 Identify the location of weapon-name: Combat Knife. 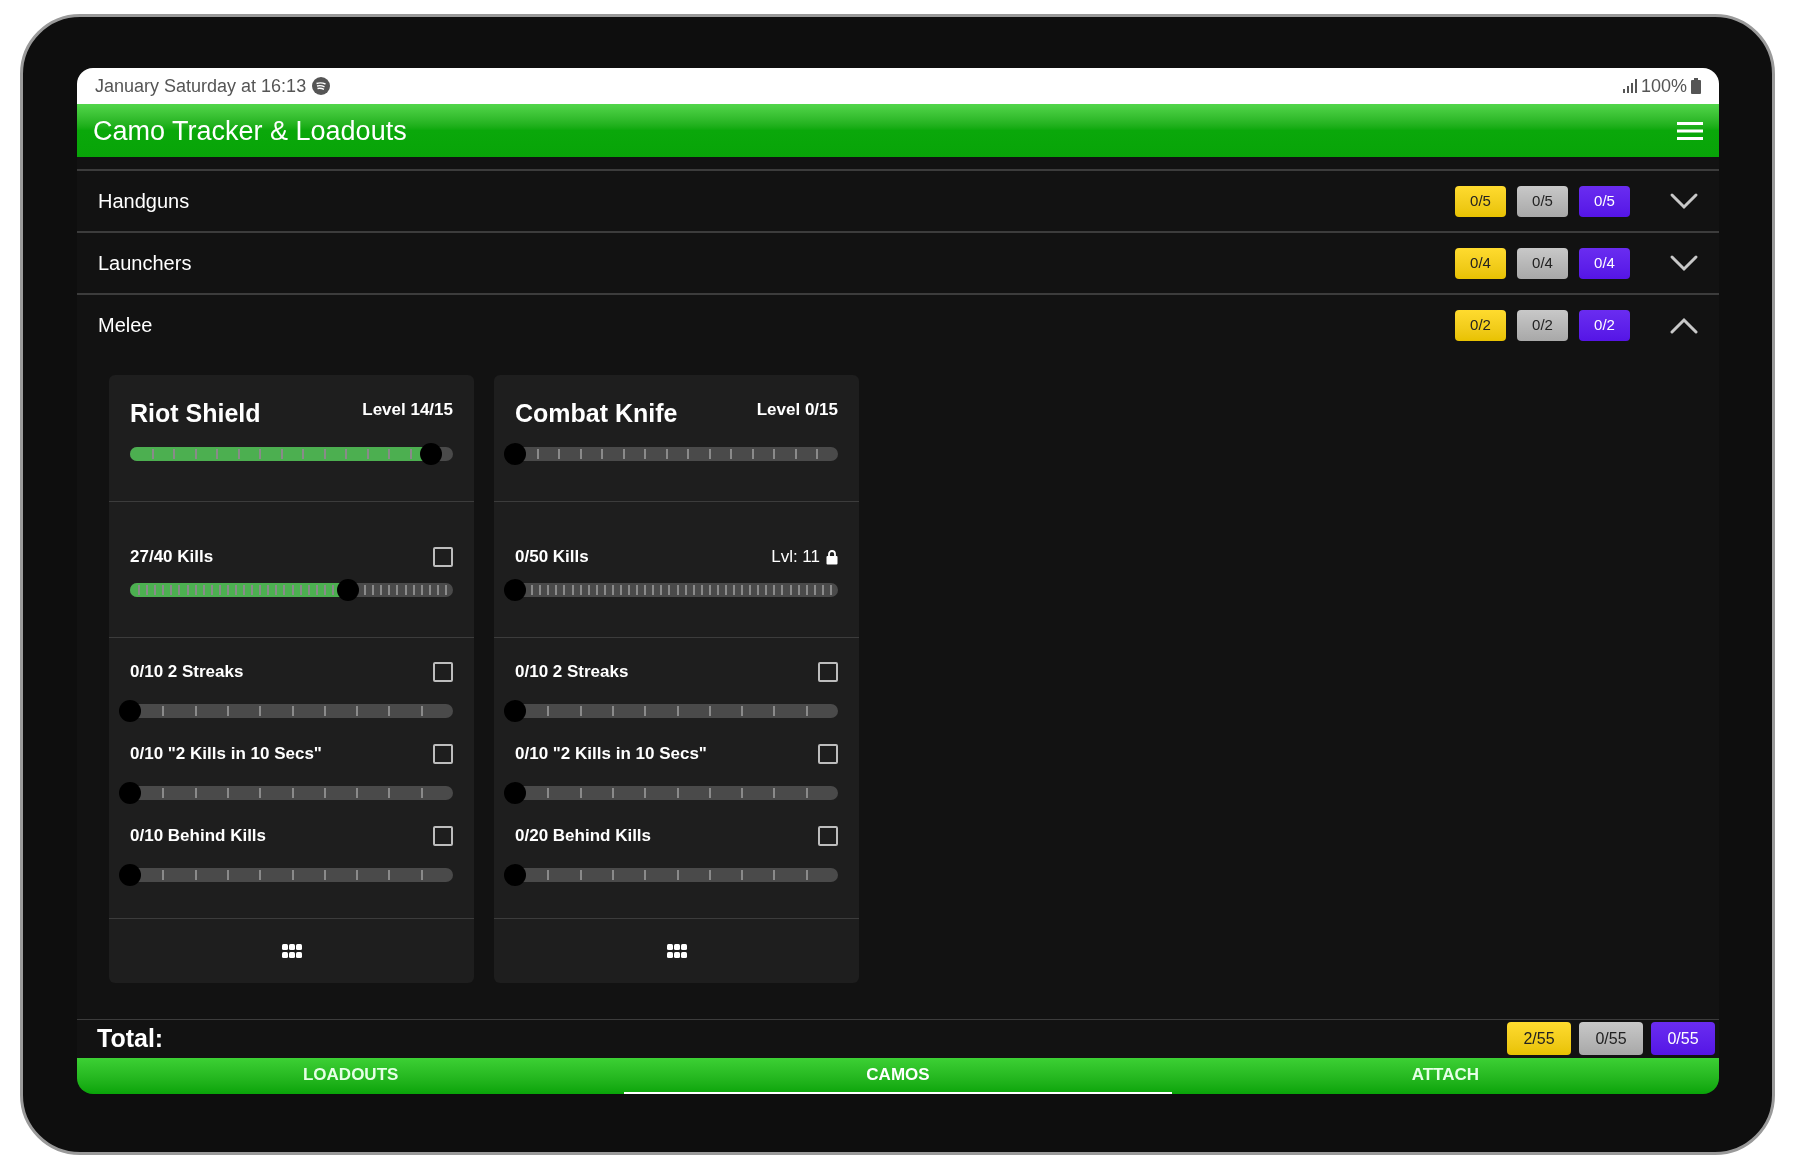
(596, 414).